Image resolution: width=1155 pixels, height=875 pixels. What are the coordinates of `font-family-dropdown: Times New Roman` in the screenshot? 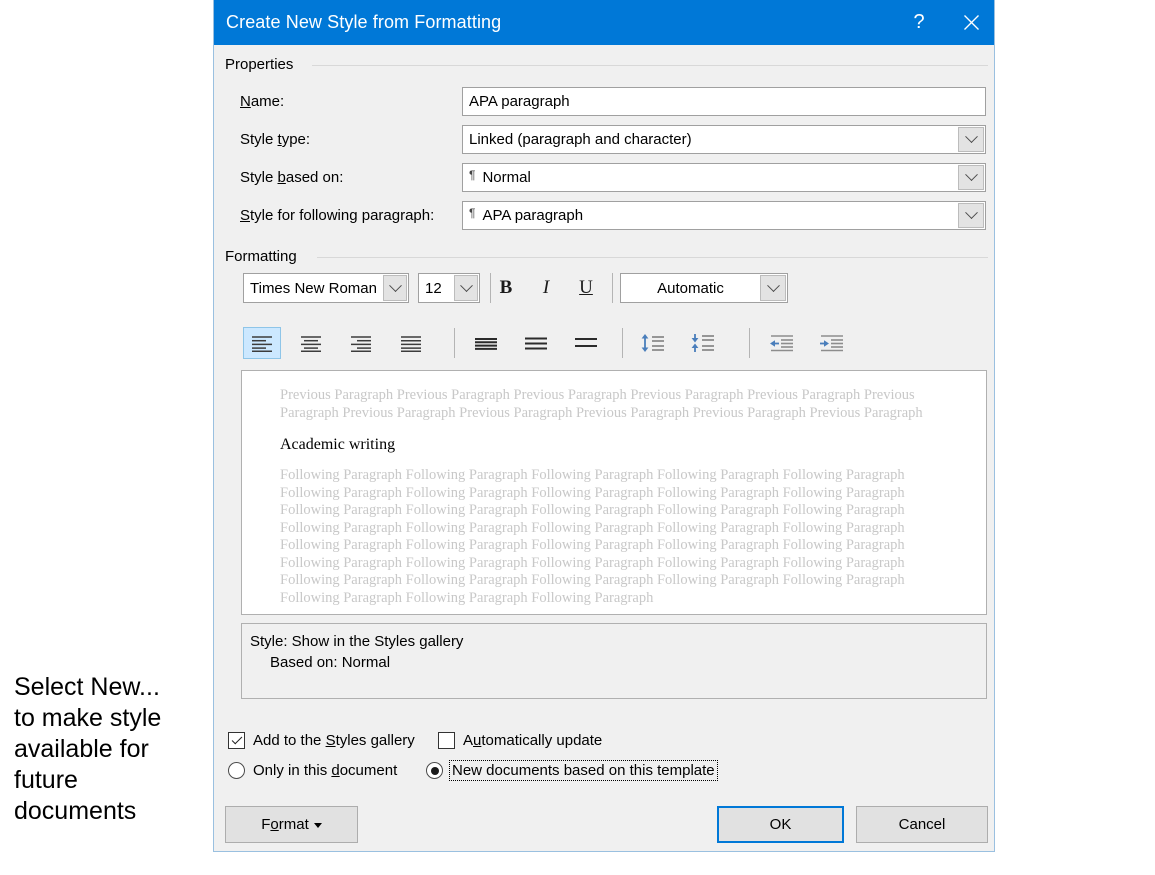 It's located at (326, 288).